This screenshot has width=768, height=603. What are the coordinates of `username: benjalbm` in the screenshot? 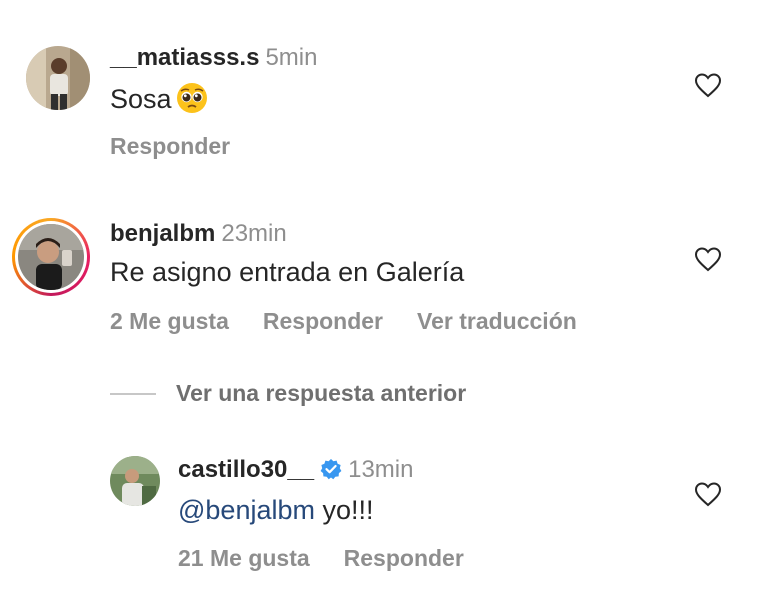 It's located at (162, 233).